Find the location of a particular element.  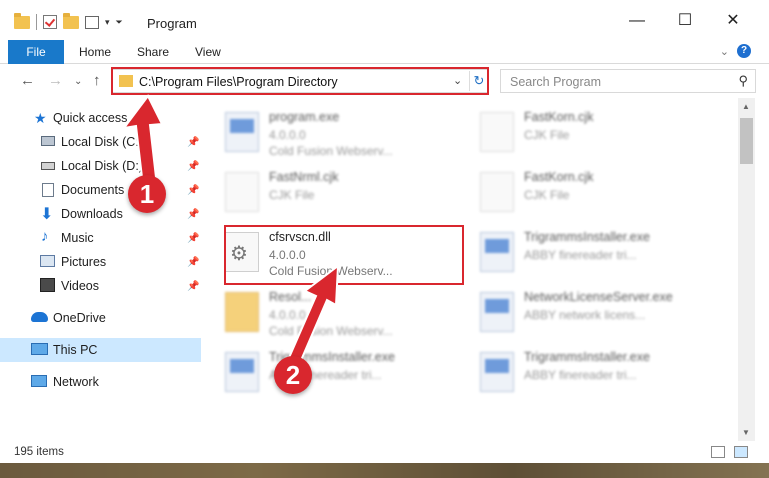

step-2-badge: 2 is located at coordinates (293, 375).